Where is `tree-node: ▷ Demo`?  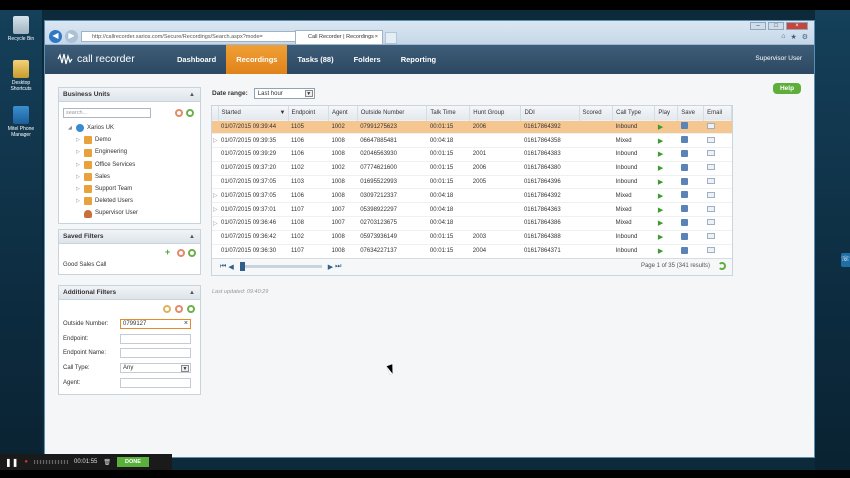
tree-node: ▷ Demo is located at coordinates (103, 140).